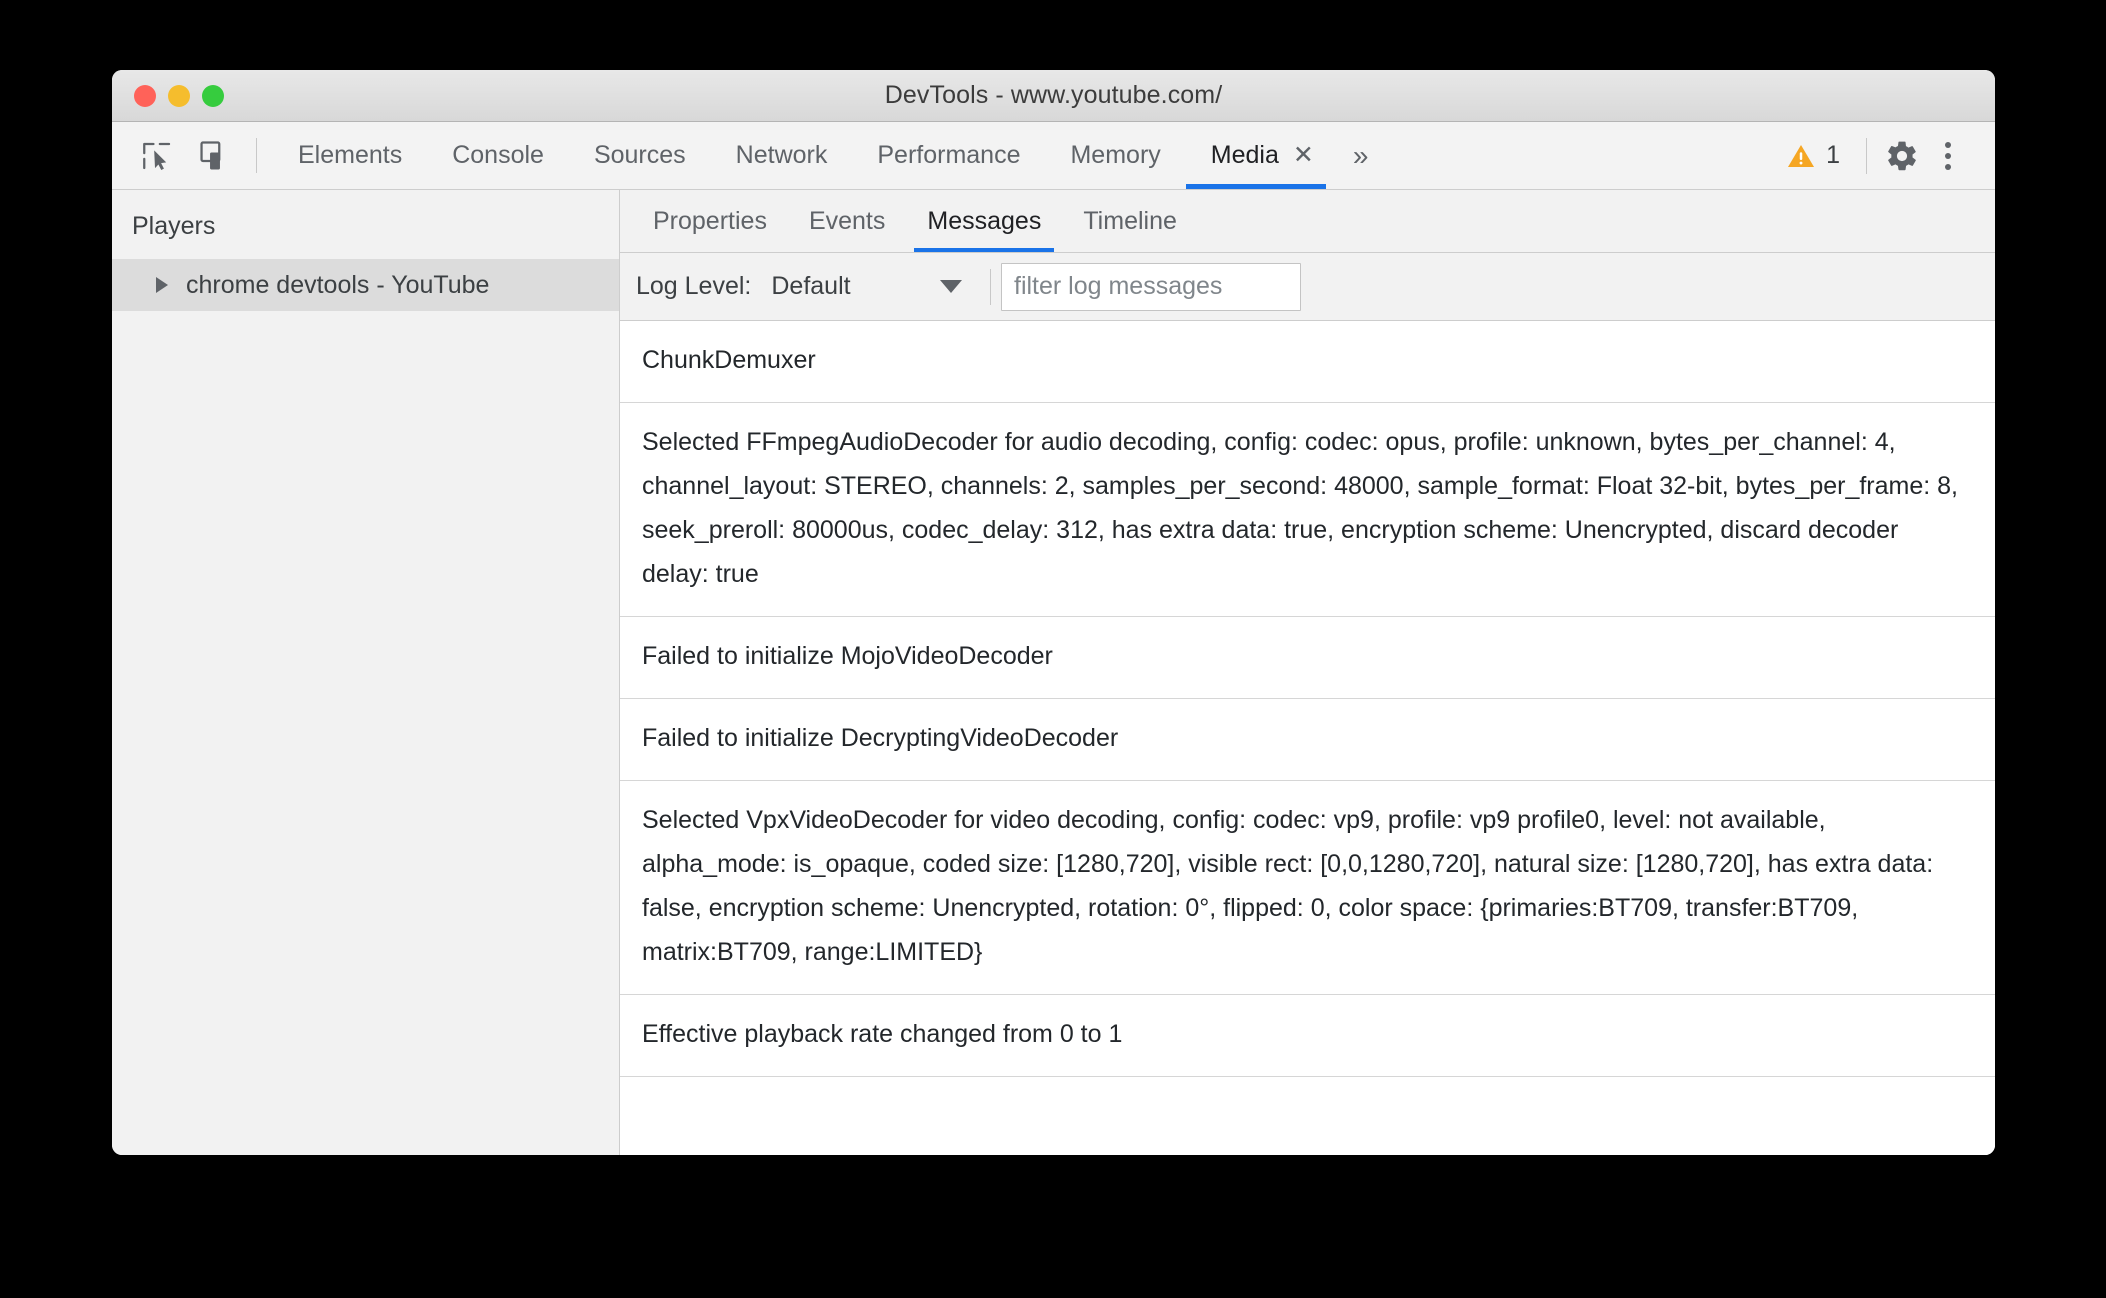 The height and width of the screenshot is (1298, 2106). I want to click on tab-label: Memory, so click(1115, 155).